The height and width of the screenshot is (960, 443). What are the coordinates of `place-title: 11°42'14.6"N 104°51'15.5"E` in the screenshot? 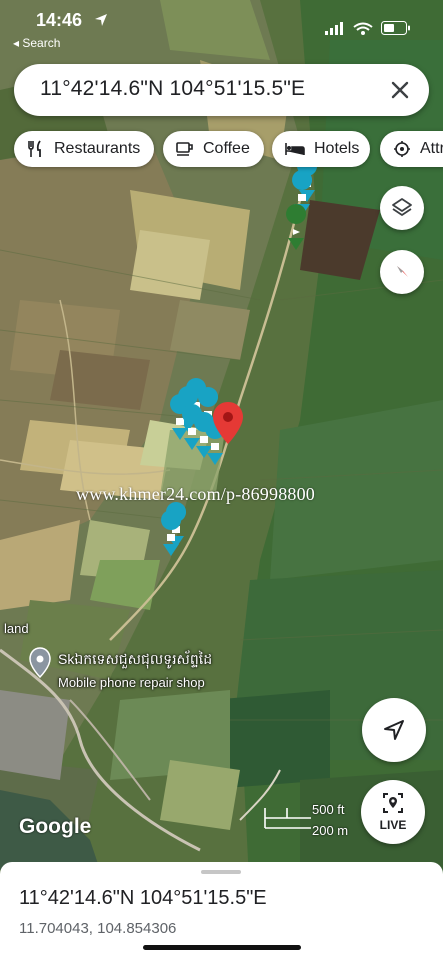 It's located at (143, 898).